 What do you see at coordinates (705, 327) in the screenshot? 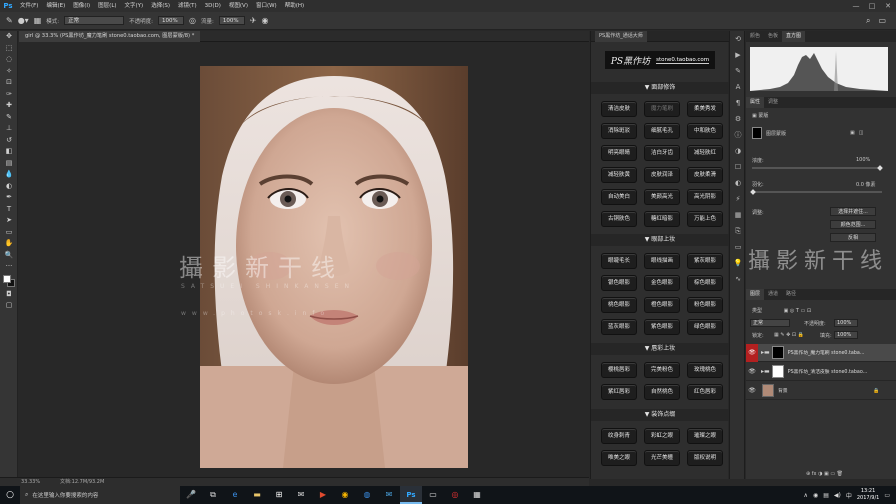
I see `plugin-button: 绿色眼影` at bounding box center [705, 327].